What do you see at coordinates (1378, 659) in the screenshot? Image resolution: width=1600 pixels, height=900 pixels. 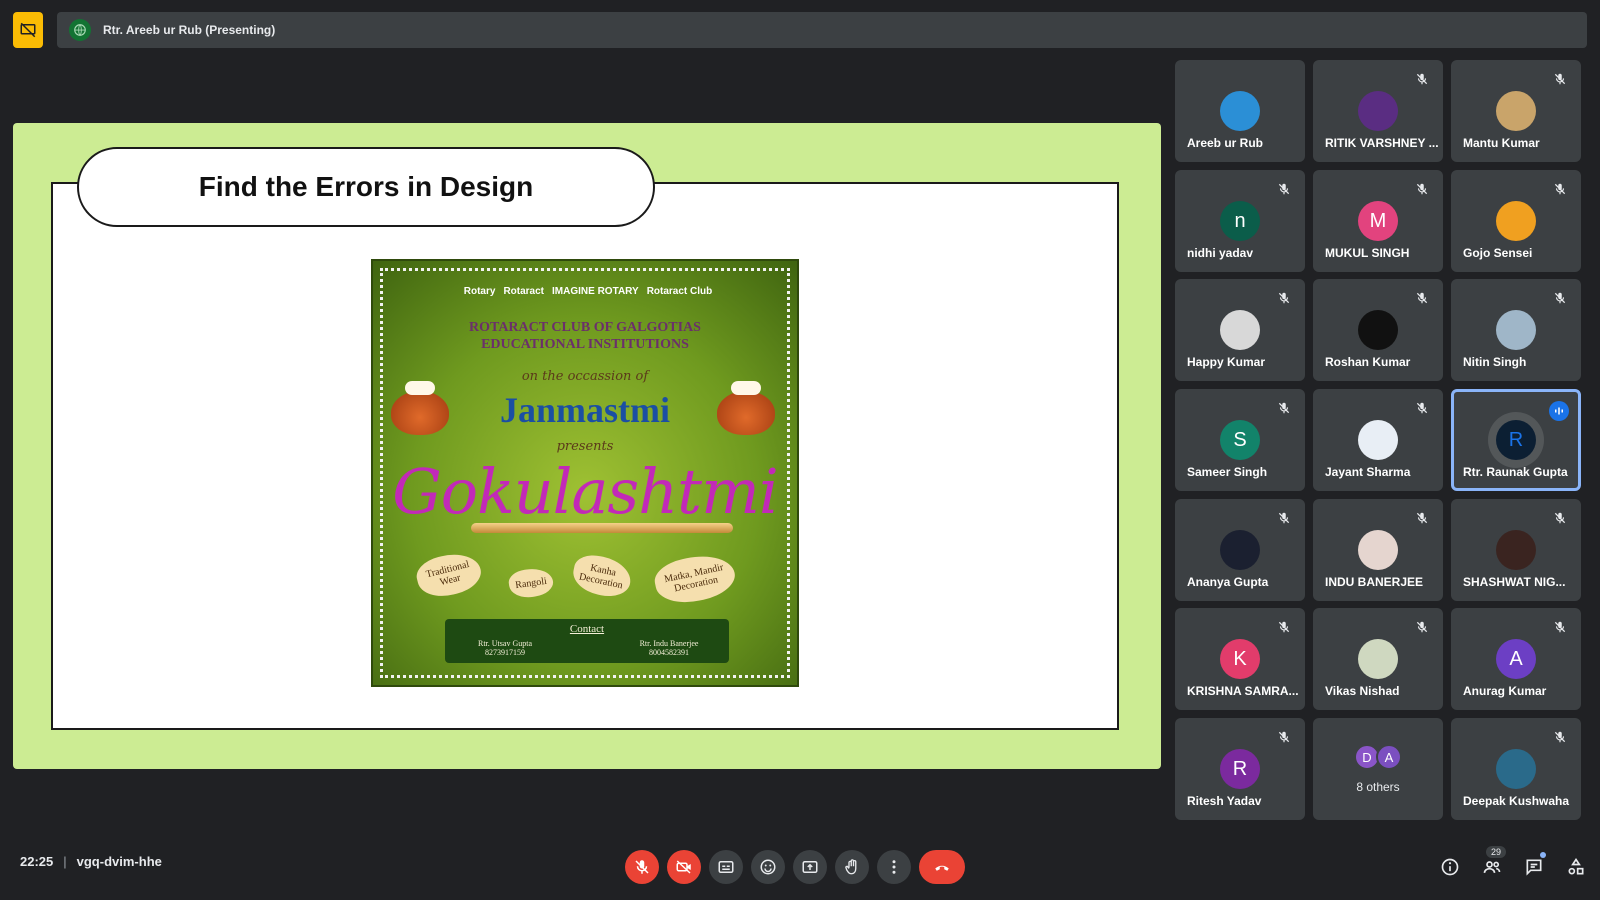 I see `participant-tile: Vikas Nishad` at bounding box center [1378, 659].